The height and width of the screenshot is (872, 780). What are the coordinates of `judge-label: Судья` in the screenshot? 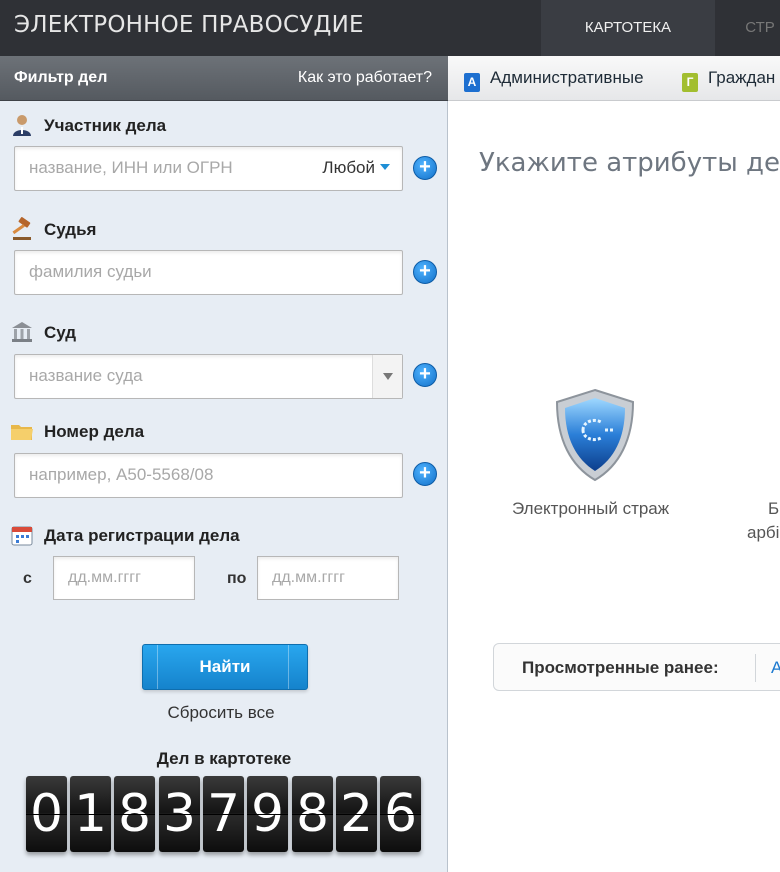 It's located at (70, 229).